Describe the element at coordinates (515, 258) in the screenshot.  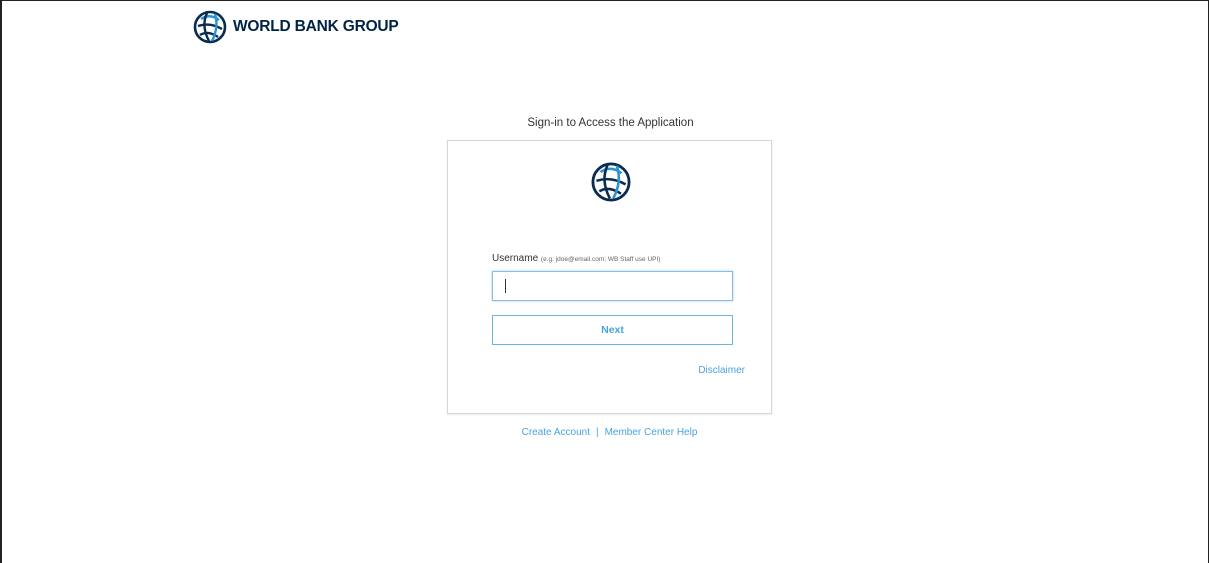
I see `username-label-text: Username` at that location.